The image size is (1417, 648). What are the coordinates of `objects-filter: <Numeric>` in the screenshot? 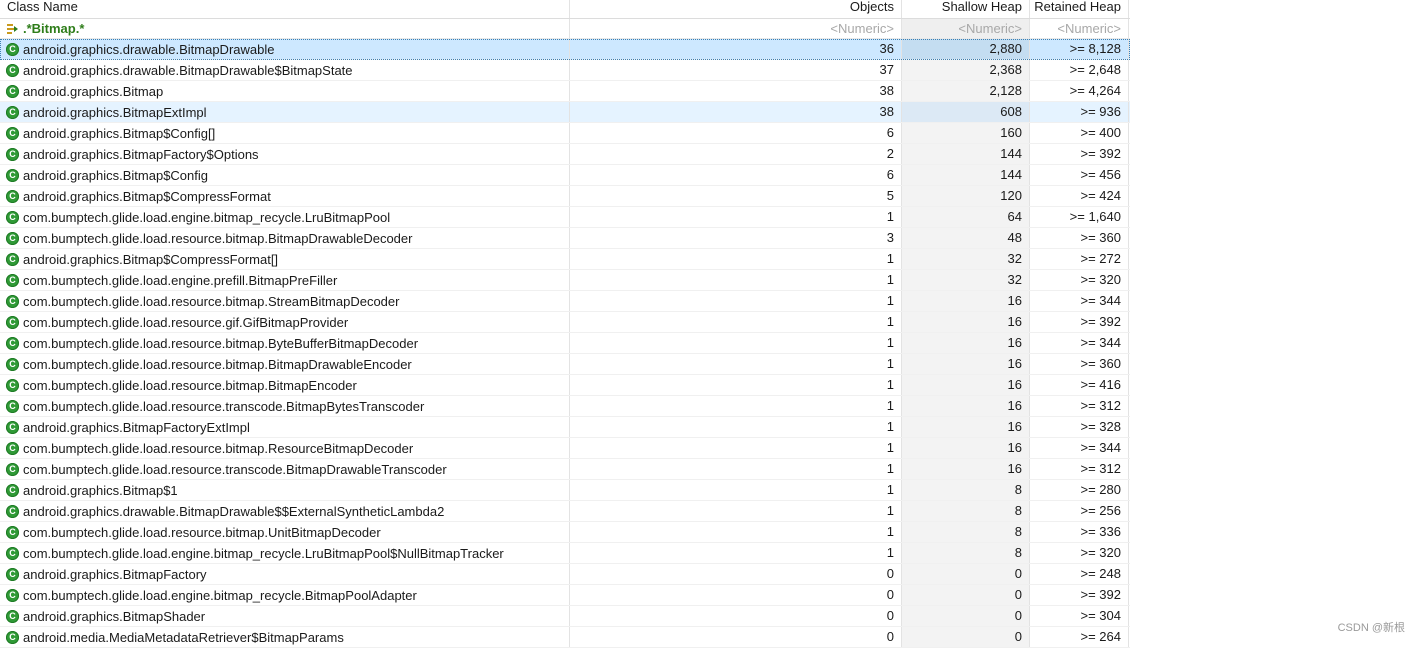 It's located at (736, 28).